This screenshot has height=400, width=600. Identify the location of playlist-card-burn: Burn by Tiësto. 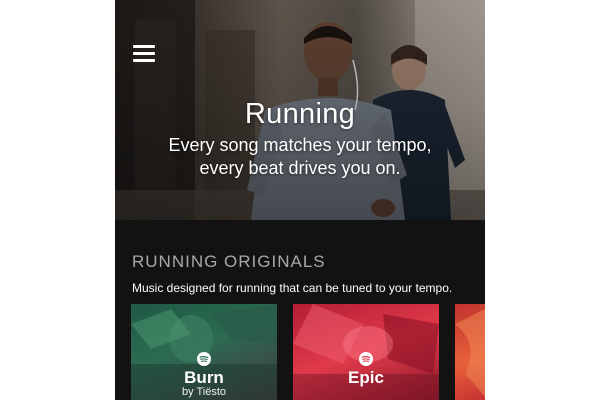
(204, 352).